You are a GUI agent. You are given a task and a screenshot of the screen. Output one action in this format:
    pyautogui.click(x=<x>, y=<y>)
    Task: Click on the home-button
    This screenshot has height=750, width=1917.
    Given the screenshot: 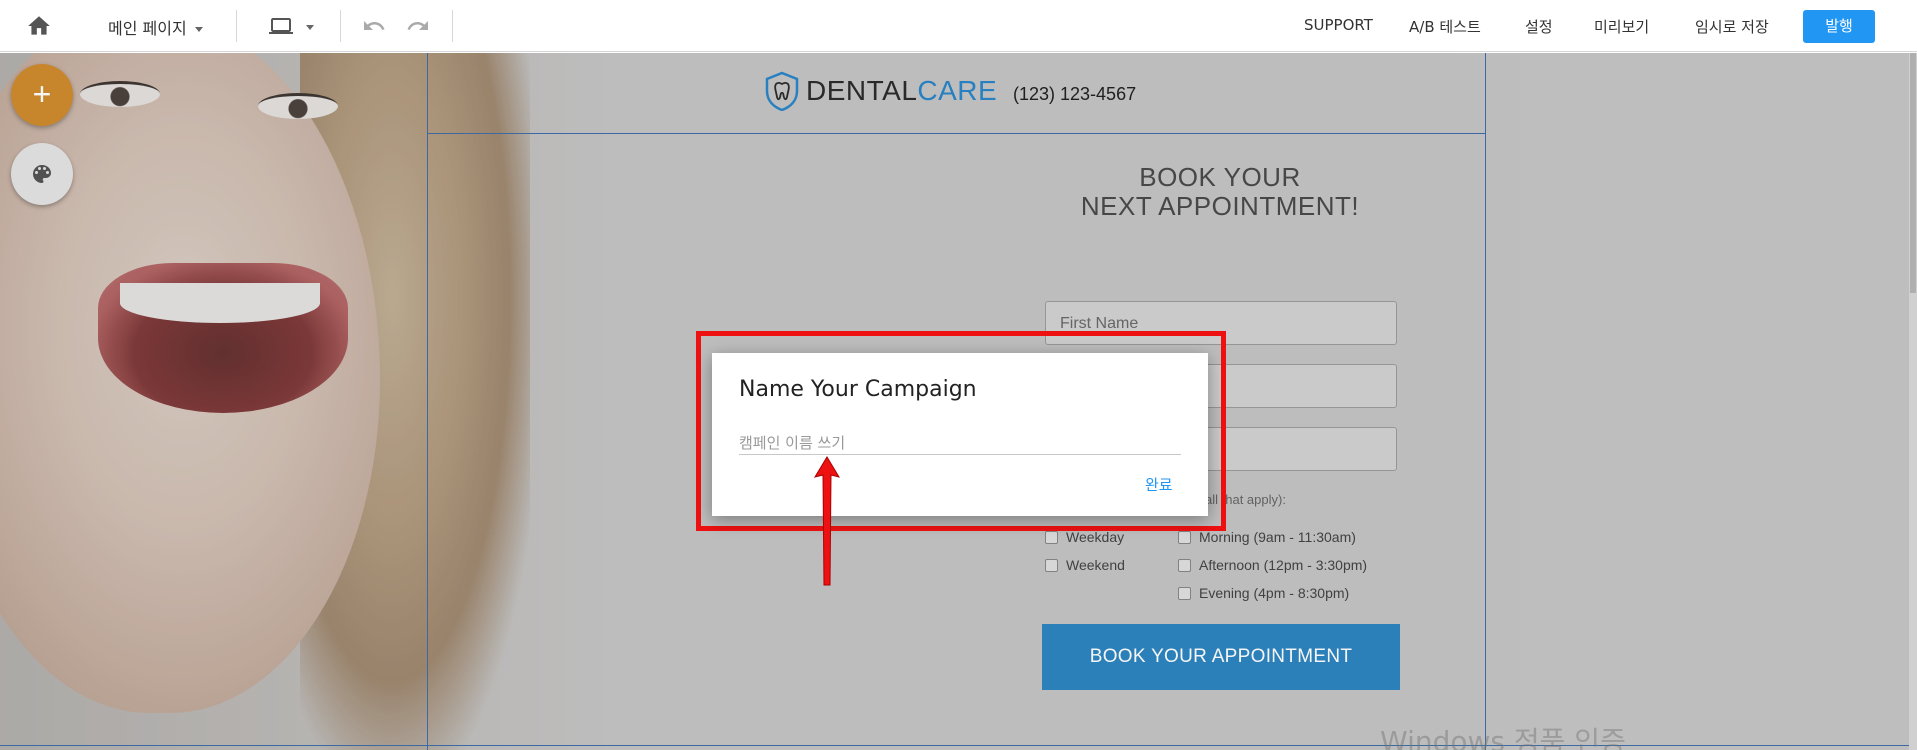 What is the action you would take?
    pyautogui.click(x=39, y=26)
    